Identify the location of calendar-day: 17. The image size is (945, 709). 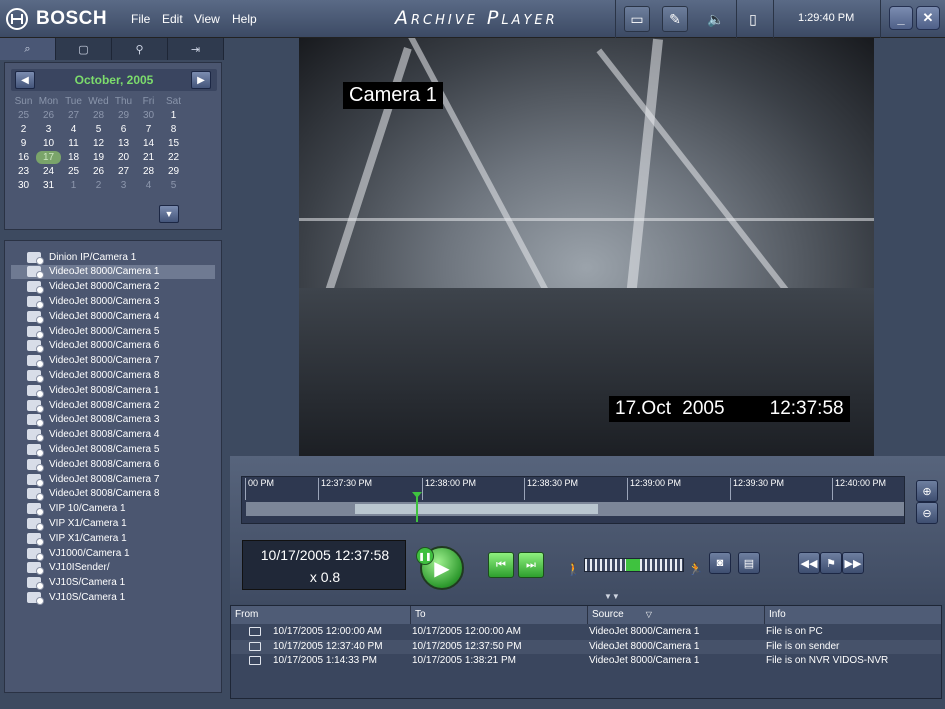
(48, 157).